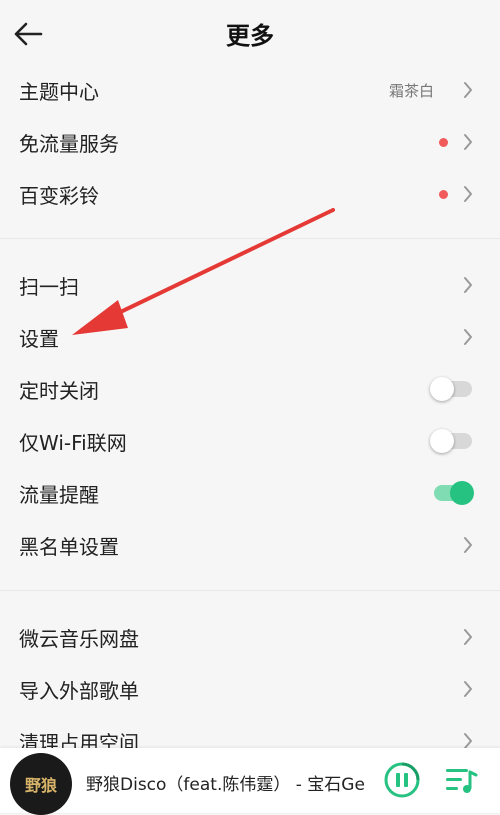  I want to click on album-cover: 野狼, so click(41, 784).